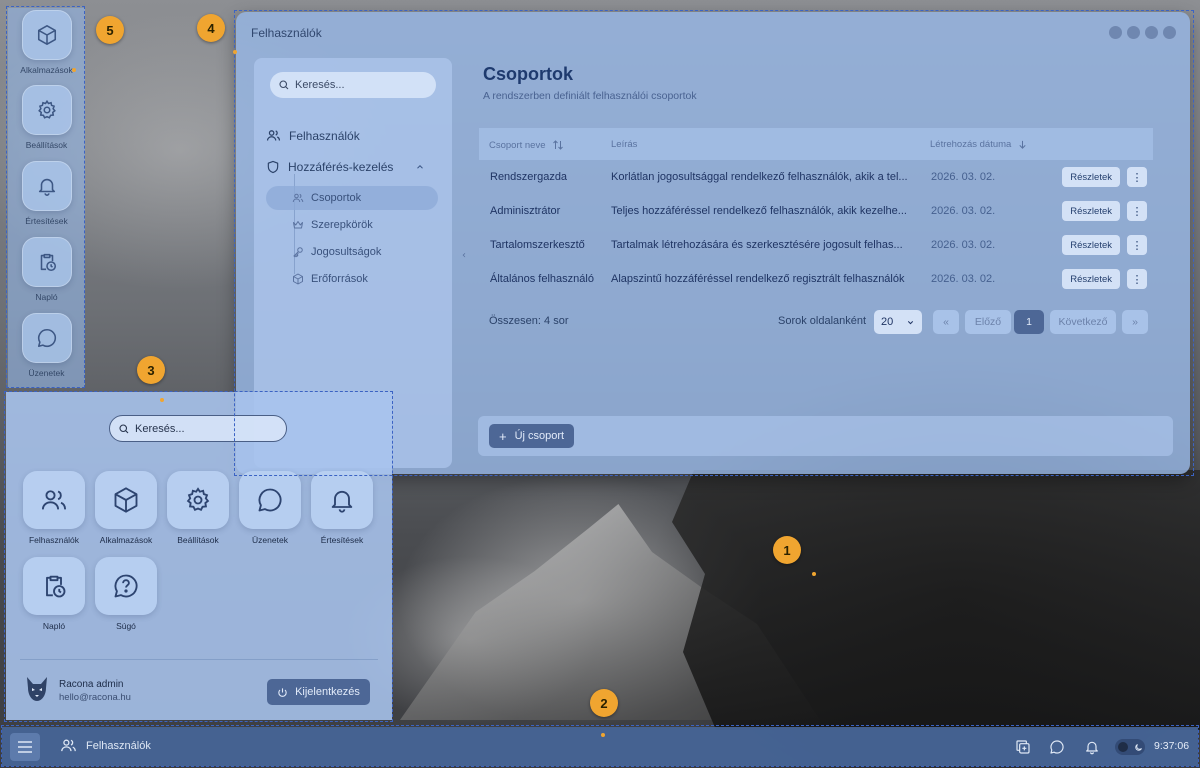 Image resolution: width=1200 pixels, height=768 pixels. I want to click on logout-label: Kijelentkezés, so click(327, 692).